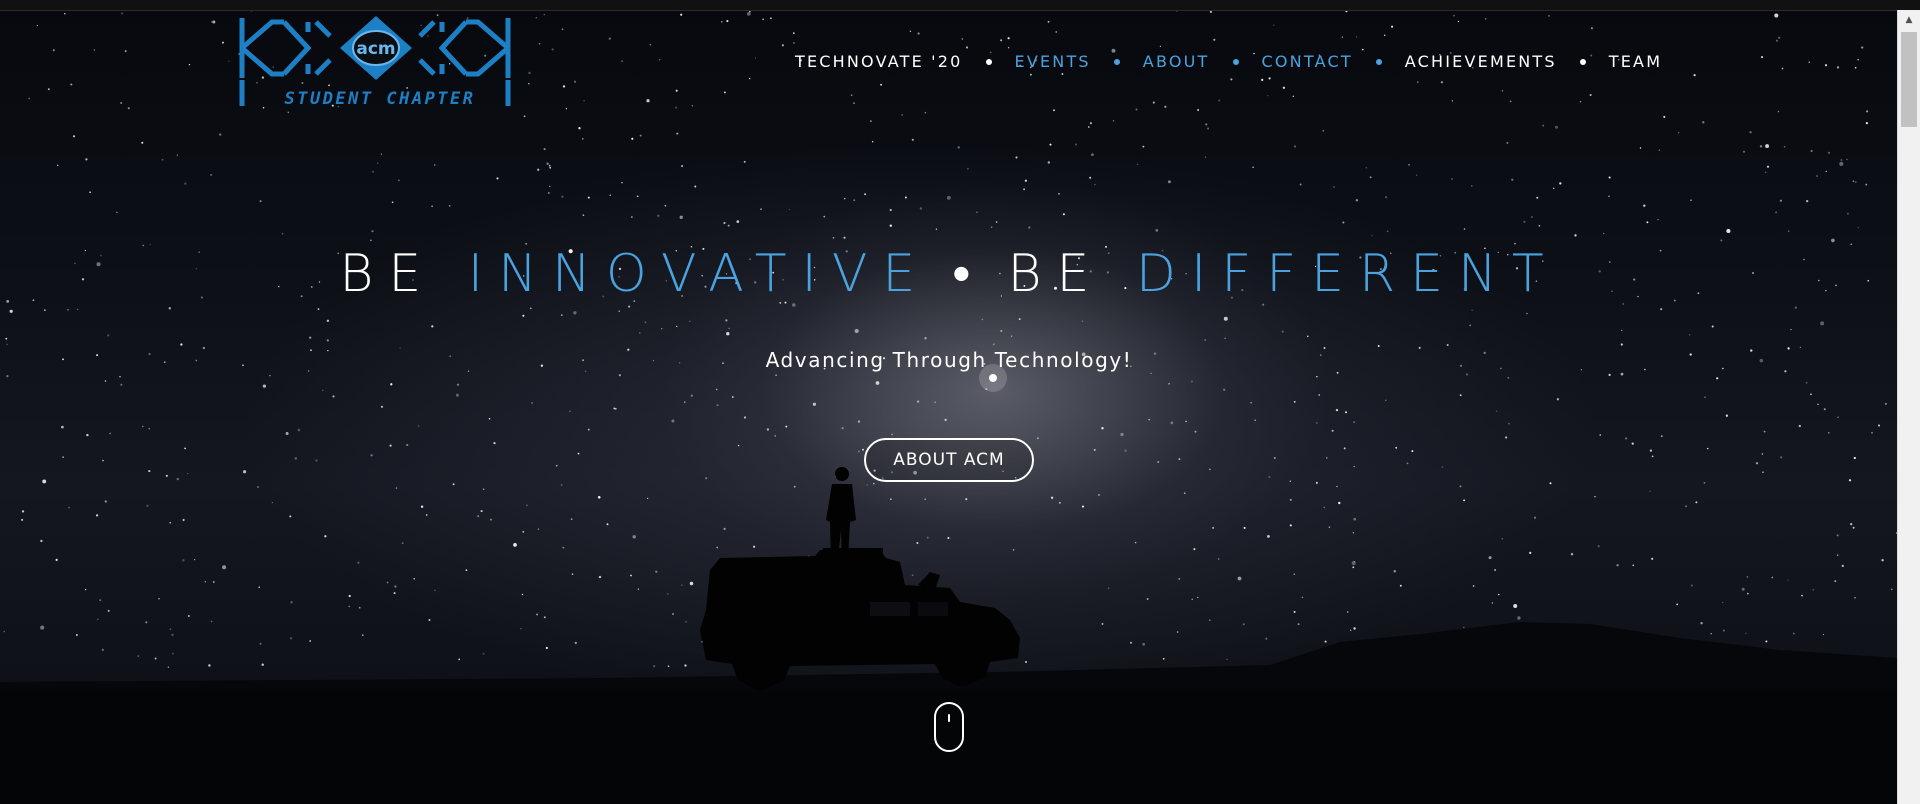 This screenshot has width=1920, height=804. What do you see at coordinates (1909, 20) in the screenshot?
I see `scroll-up-arrow-icon: ▲` at bounding box center [1909, 20].